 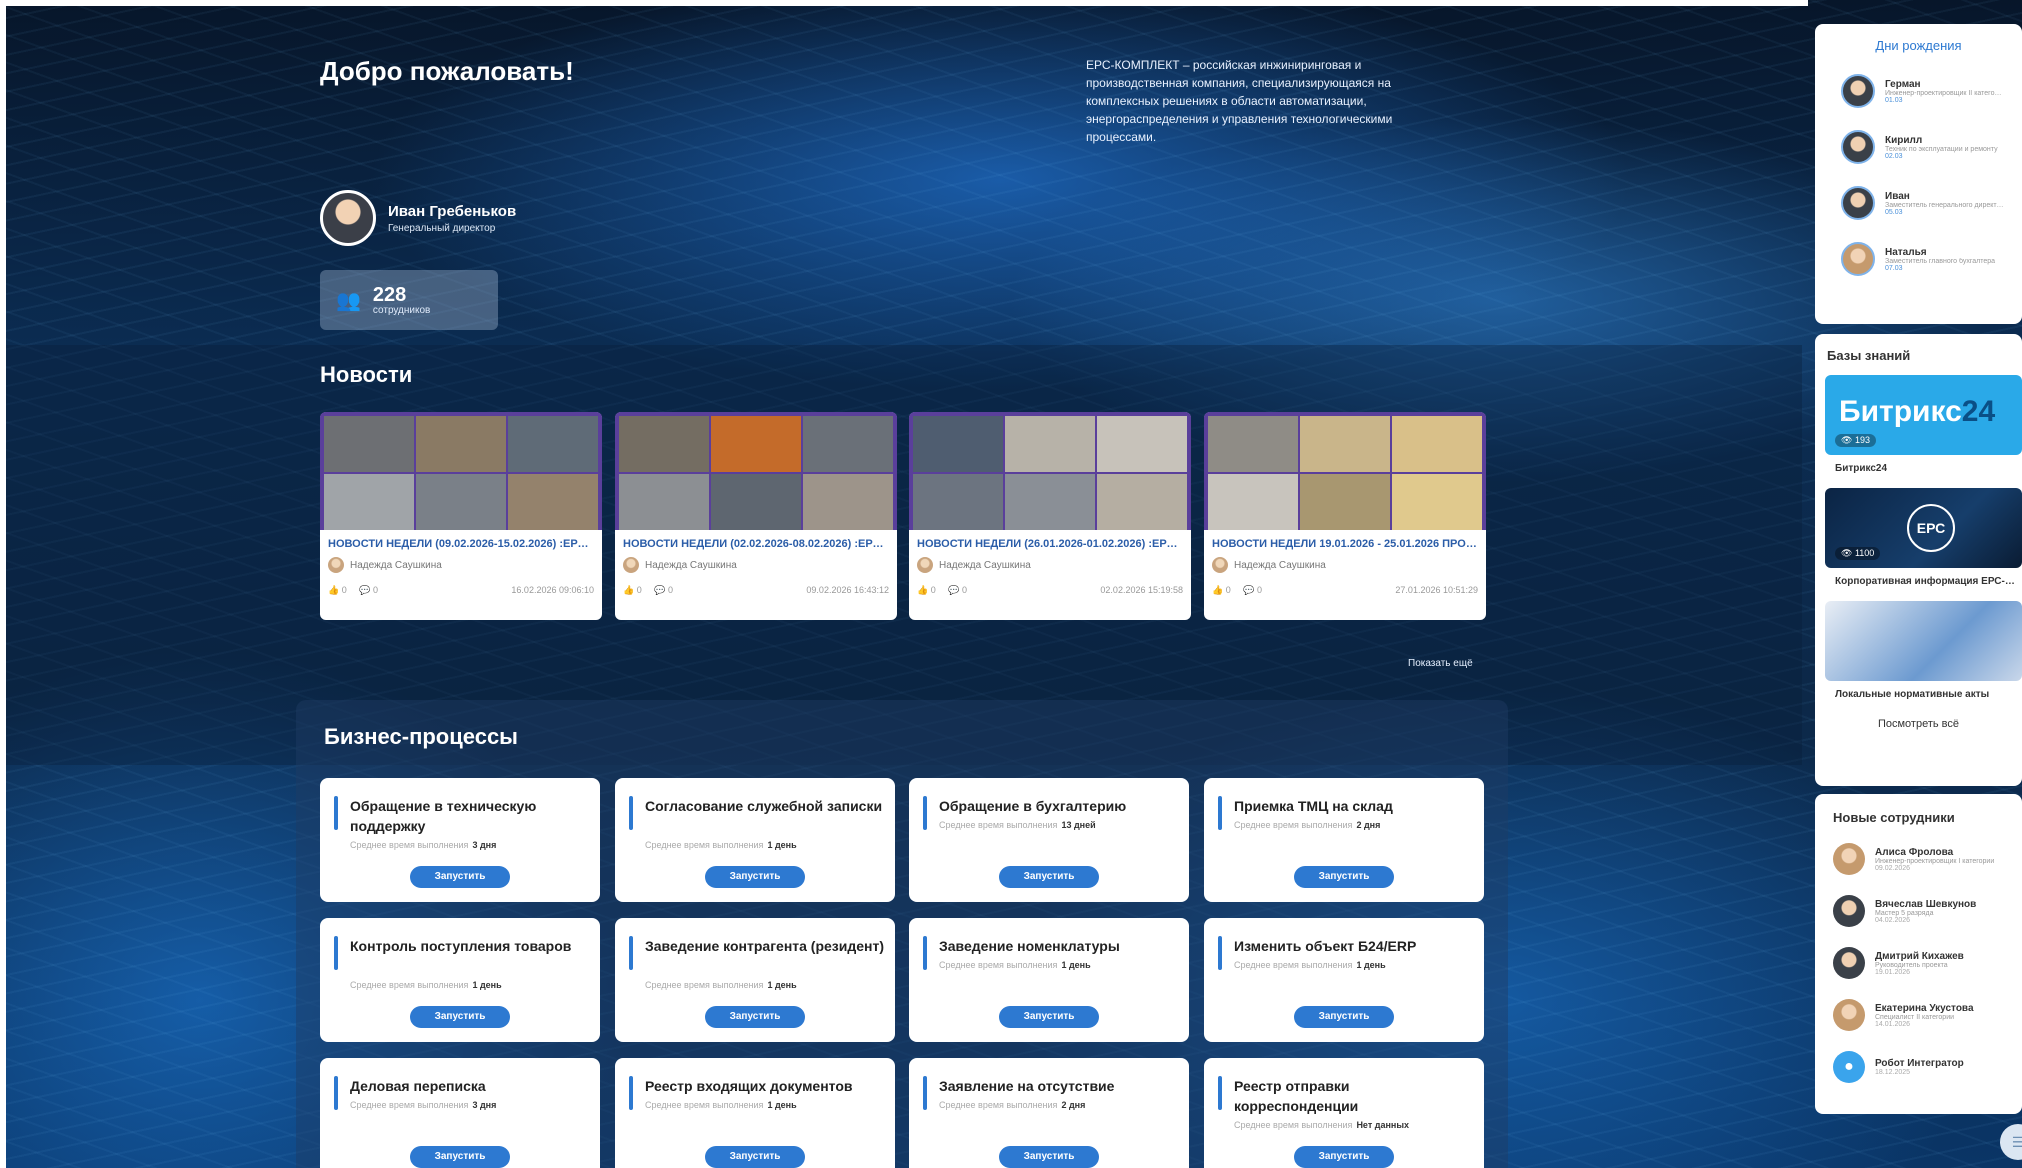 What do you see at coordinates (764, 806) in the screenshot?
I see `process-name: Согласование служебной записки` at bounding box center [764, 806].